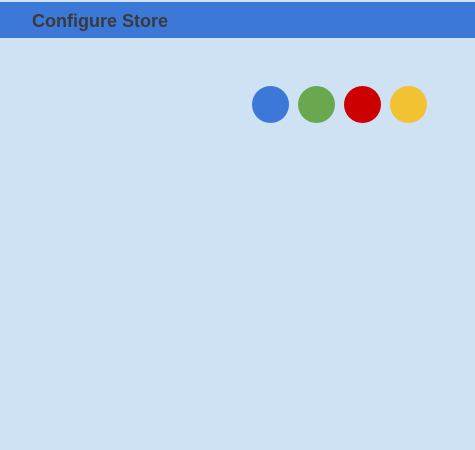 This screenshot has width=475, height=450. What do you see at coordinates (362, 104) in the screenshot?
I see `color-option-red` at bounding box center [362, 104].